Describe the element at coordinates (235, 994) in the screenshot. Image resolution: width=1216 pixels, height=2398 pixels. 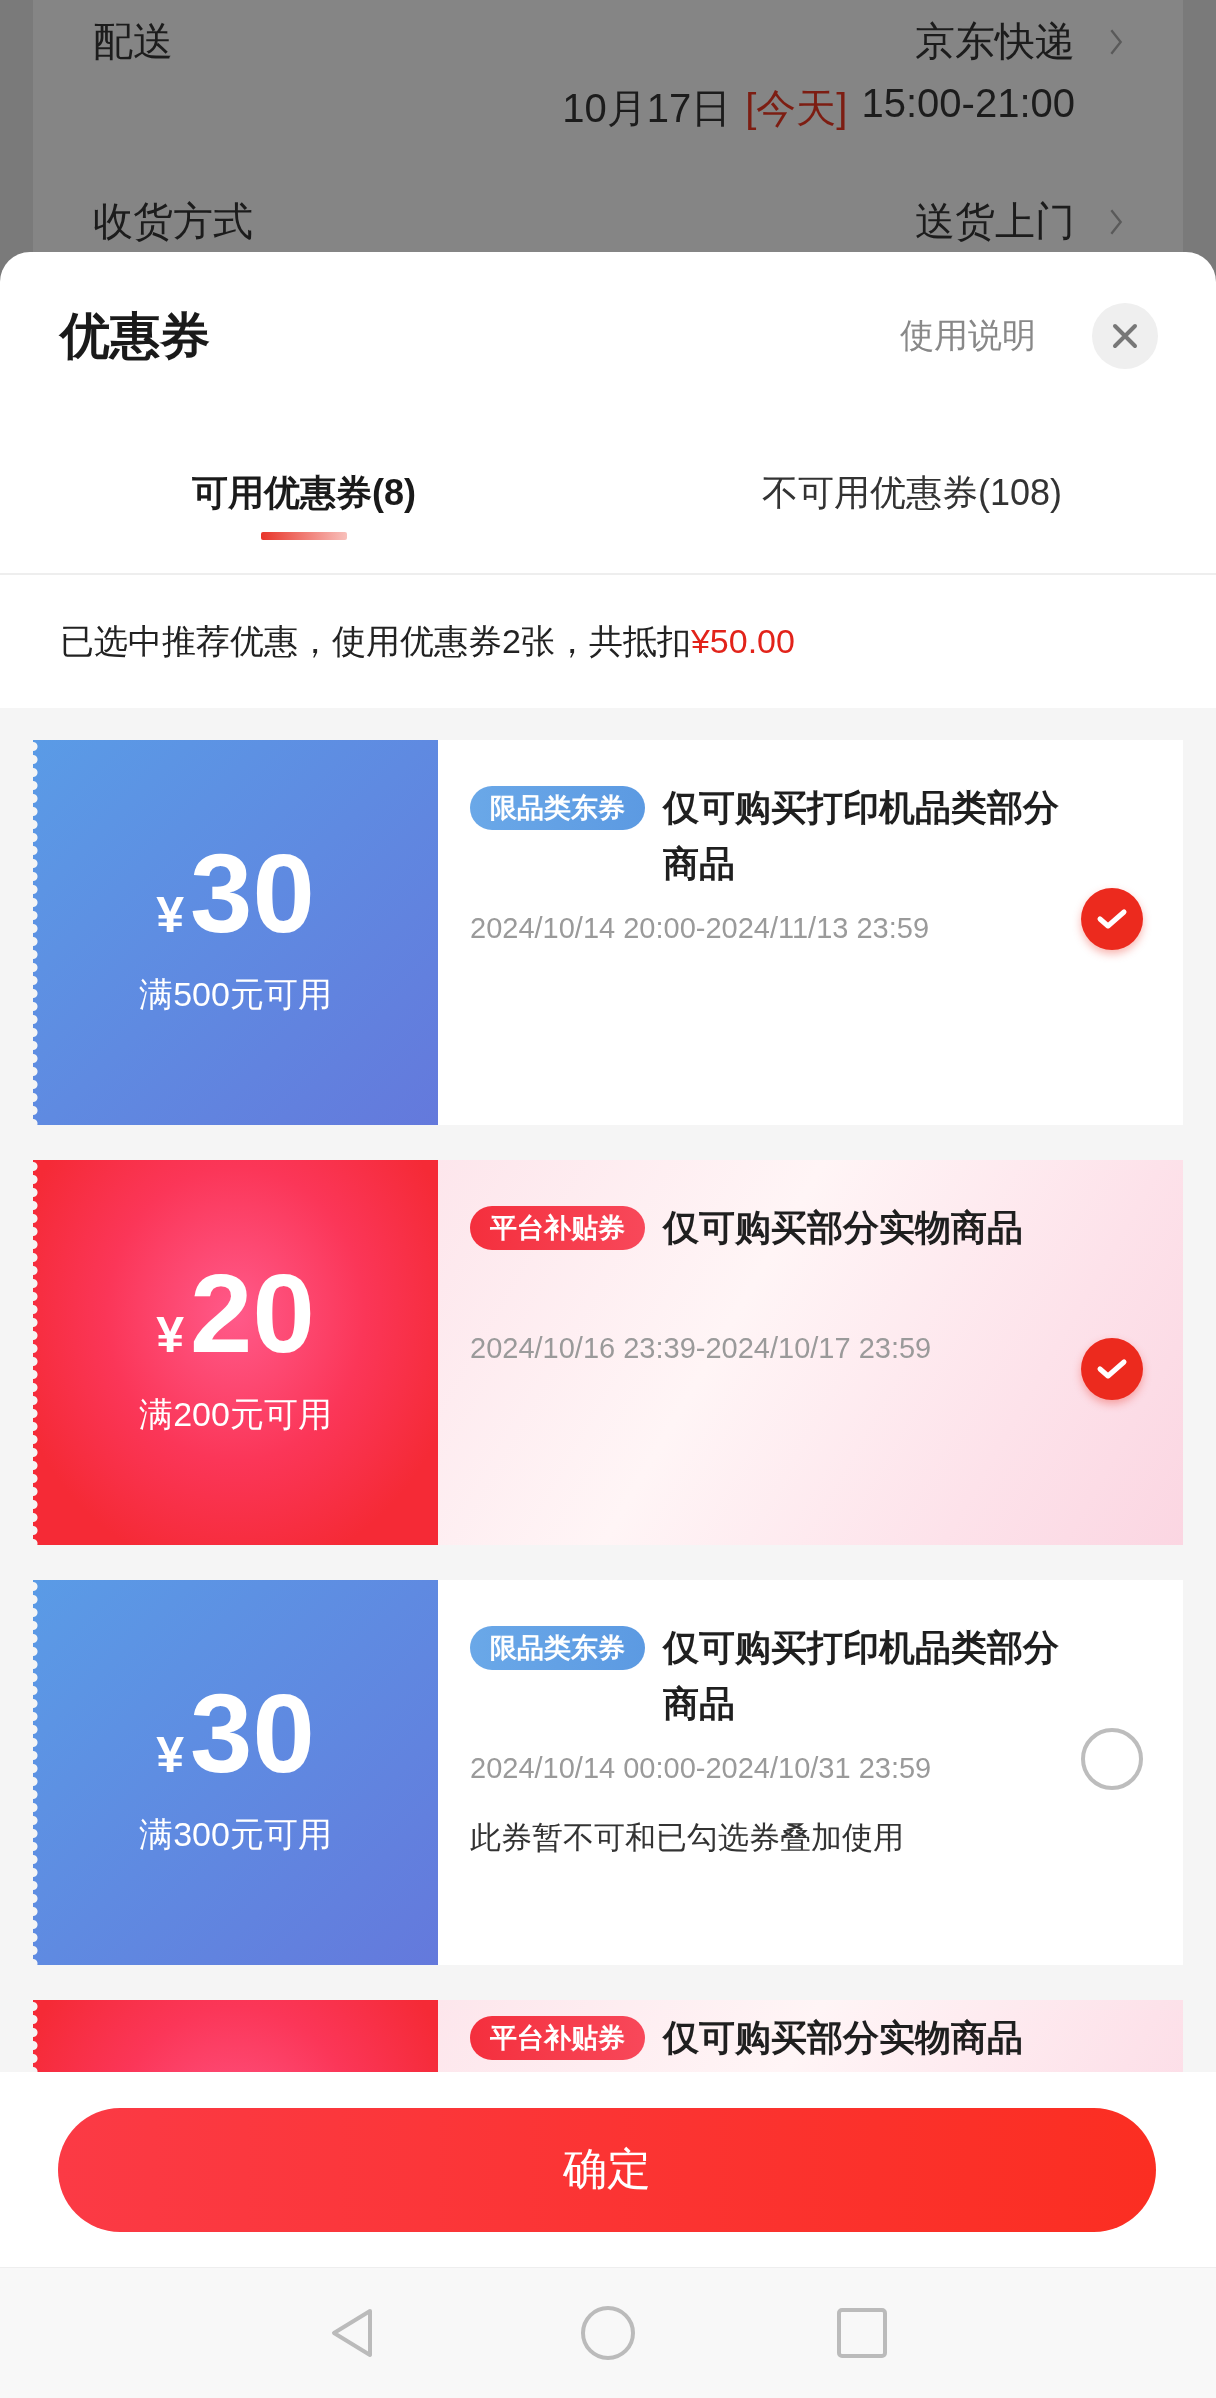
I see `coupon-condition: 满500元可用` at that location.